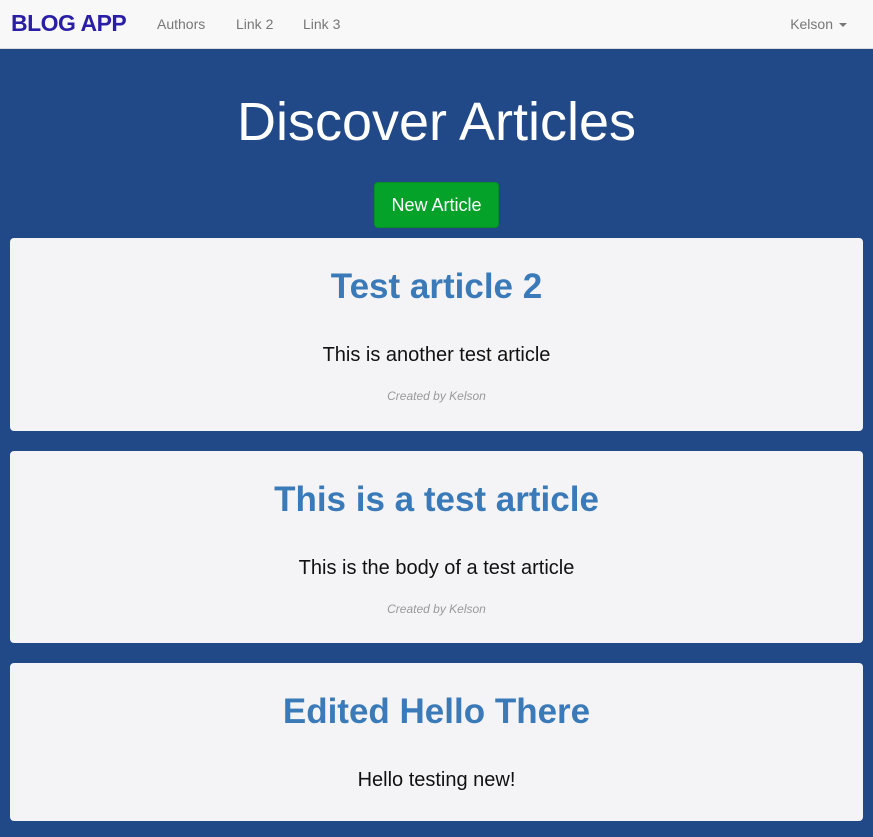  Describe the element at coordinates (436, 122) in the screenshot. I see `page-title: Discover Articles` at that location.